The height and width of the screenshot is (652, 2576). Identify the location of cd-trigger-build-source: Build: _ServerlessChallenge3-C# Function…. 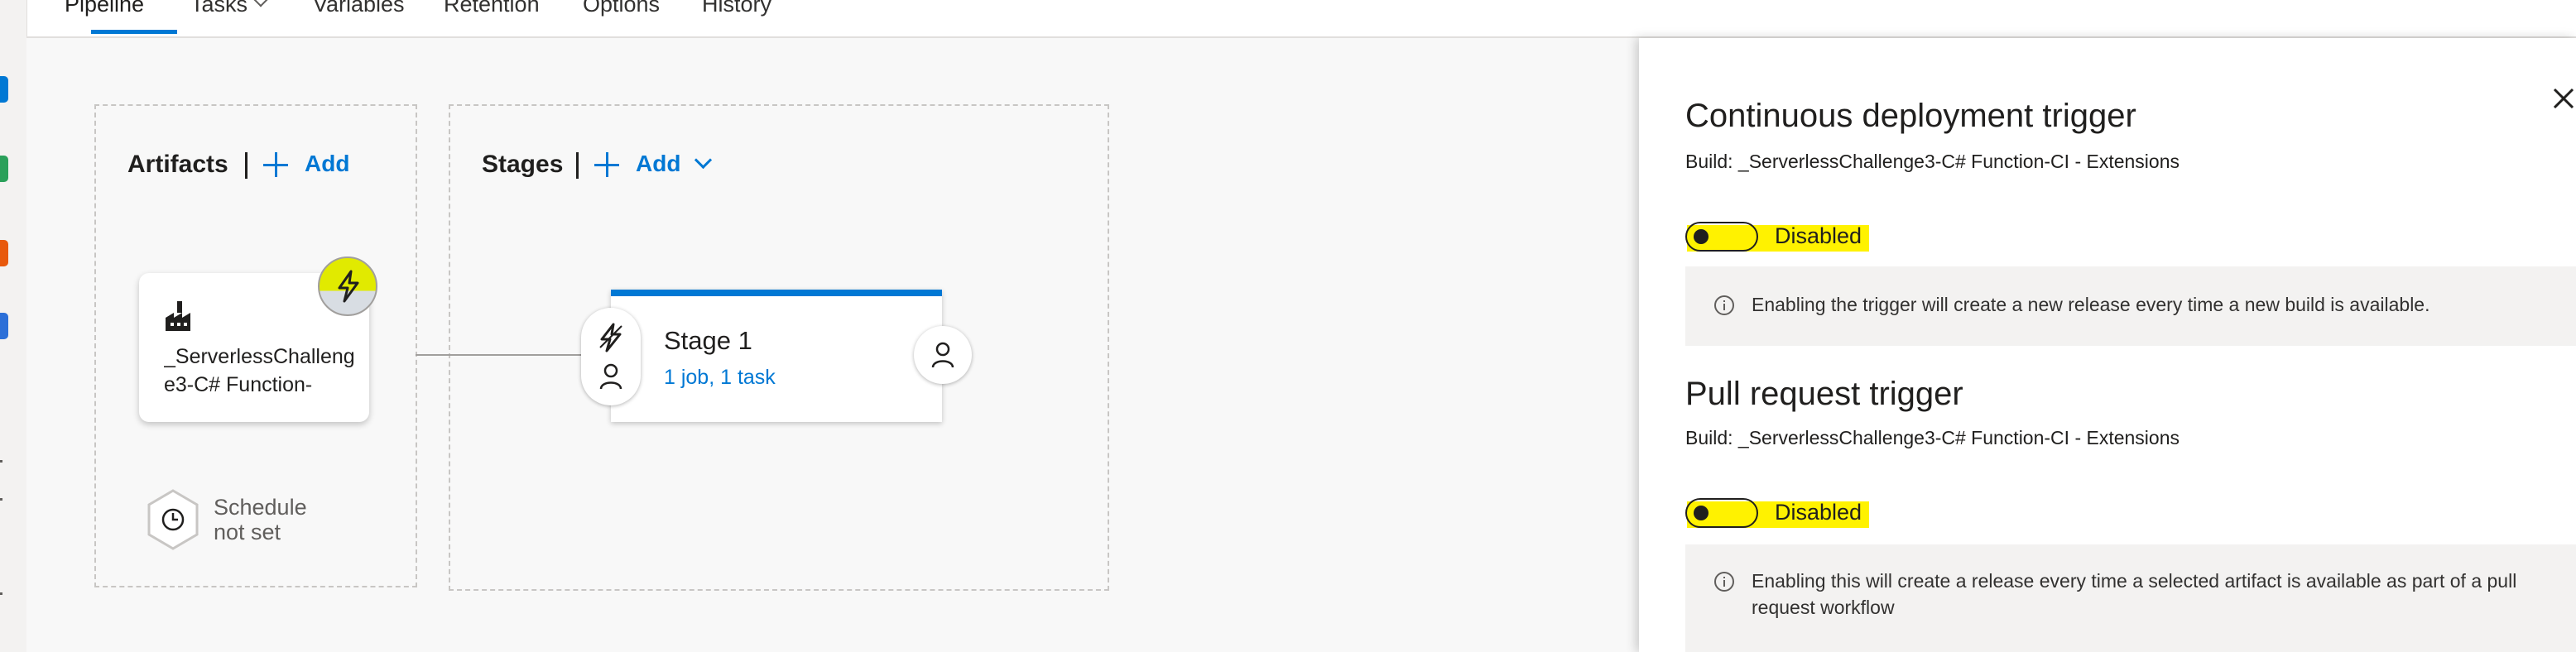
(1932, 161).